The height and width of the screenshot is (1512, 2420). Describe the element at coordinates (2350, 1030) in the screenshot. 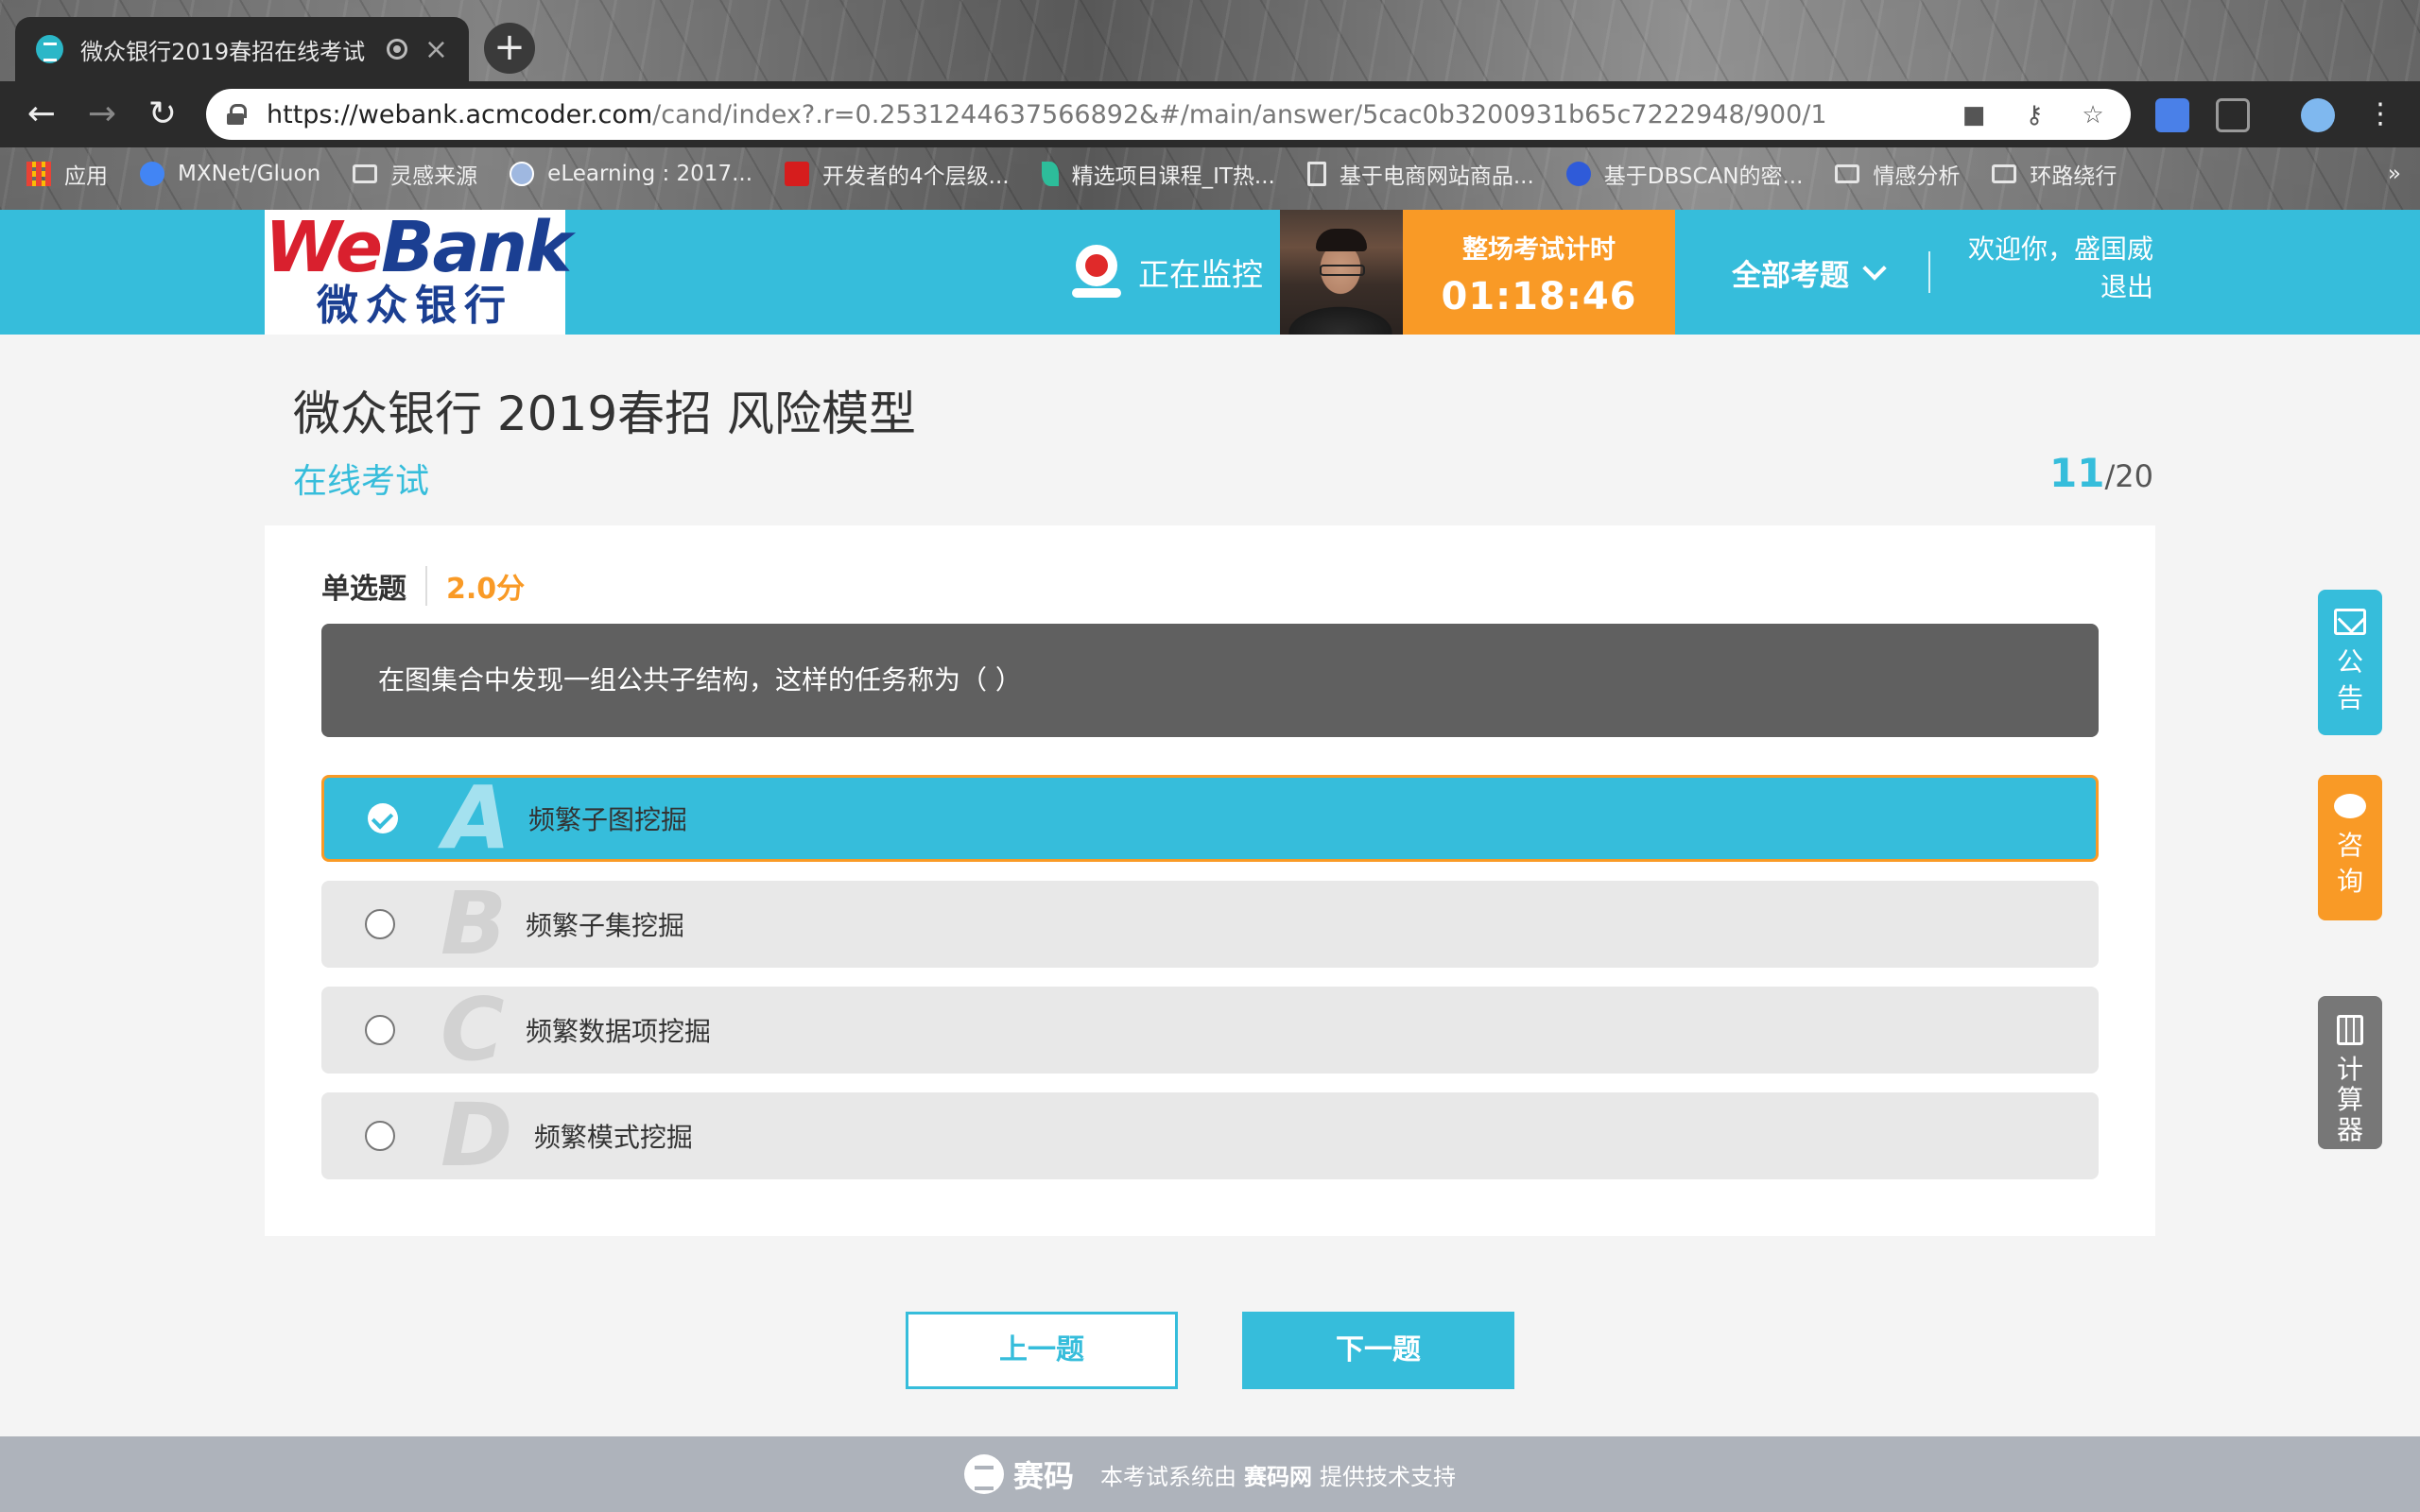

I see `calculator-icon` at that location.